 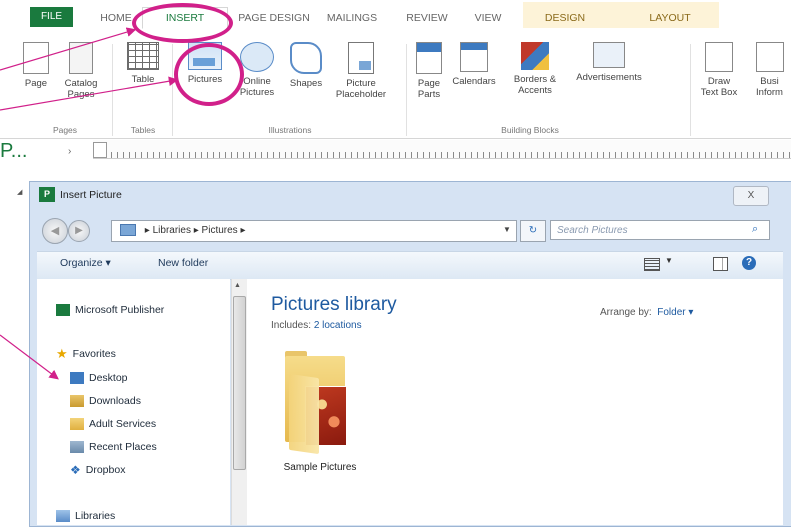 What do you see at coordinates (68, 49) in the screenshot?
I see `arrow-to-insert-tab` at bounding box center [68, 49].